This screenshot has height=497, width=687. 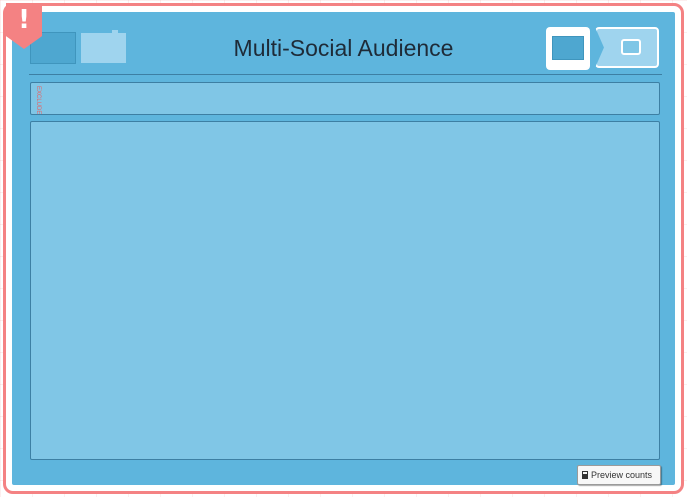 I want to click on view-large-button, so click(x=568, y=48).